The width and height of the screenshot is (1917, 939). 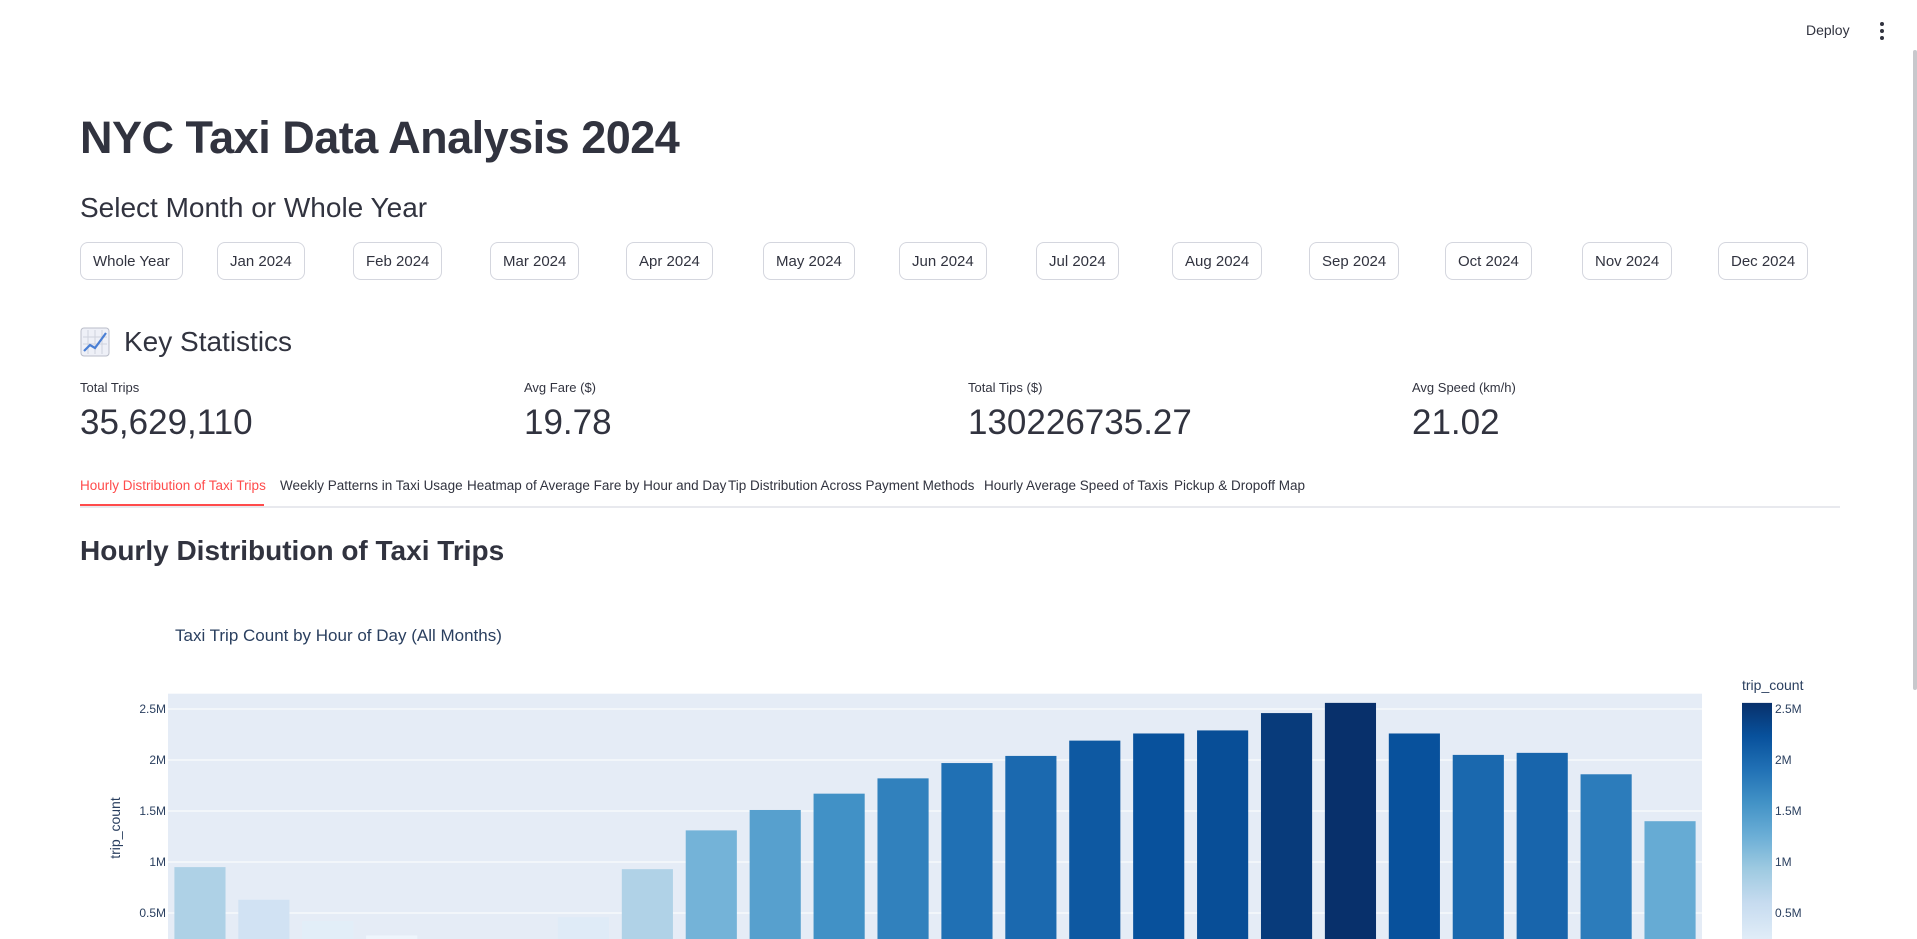 What do you see at coordinates (152, 811) in the screenshot?
I see `y-tick-label: 1.5M` at bounding box center [152, 811].